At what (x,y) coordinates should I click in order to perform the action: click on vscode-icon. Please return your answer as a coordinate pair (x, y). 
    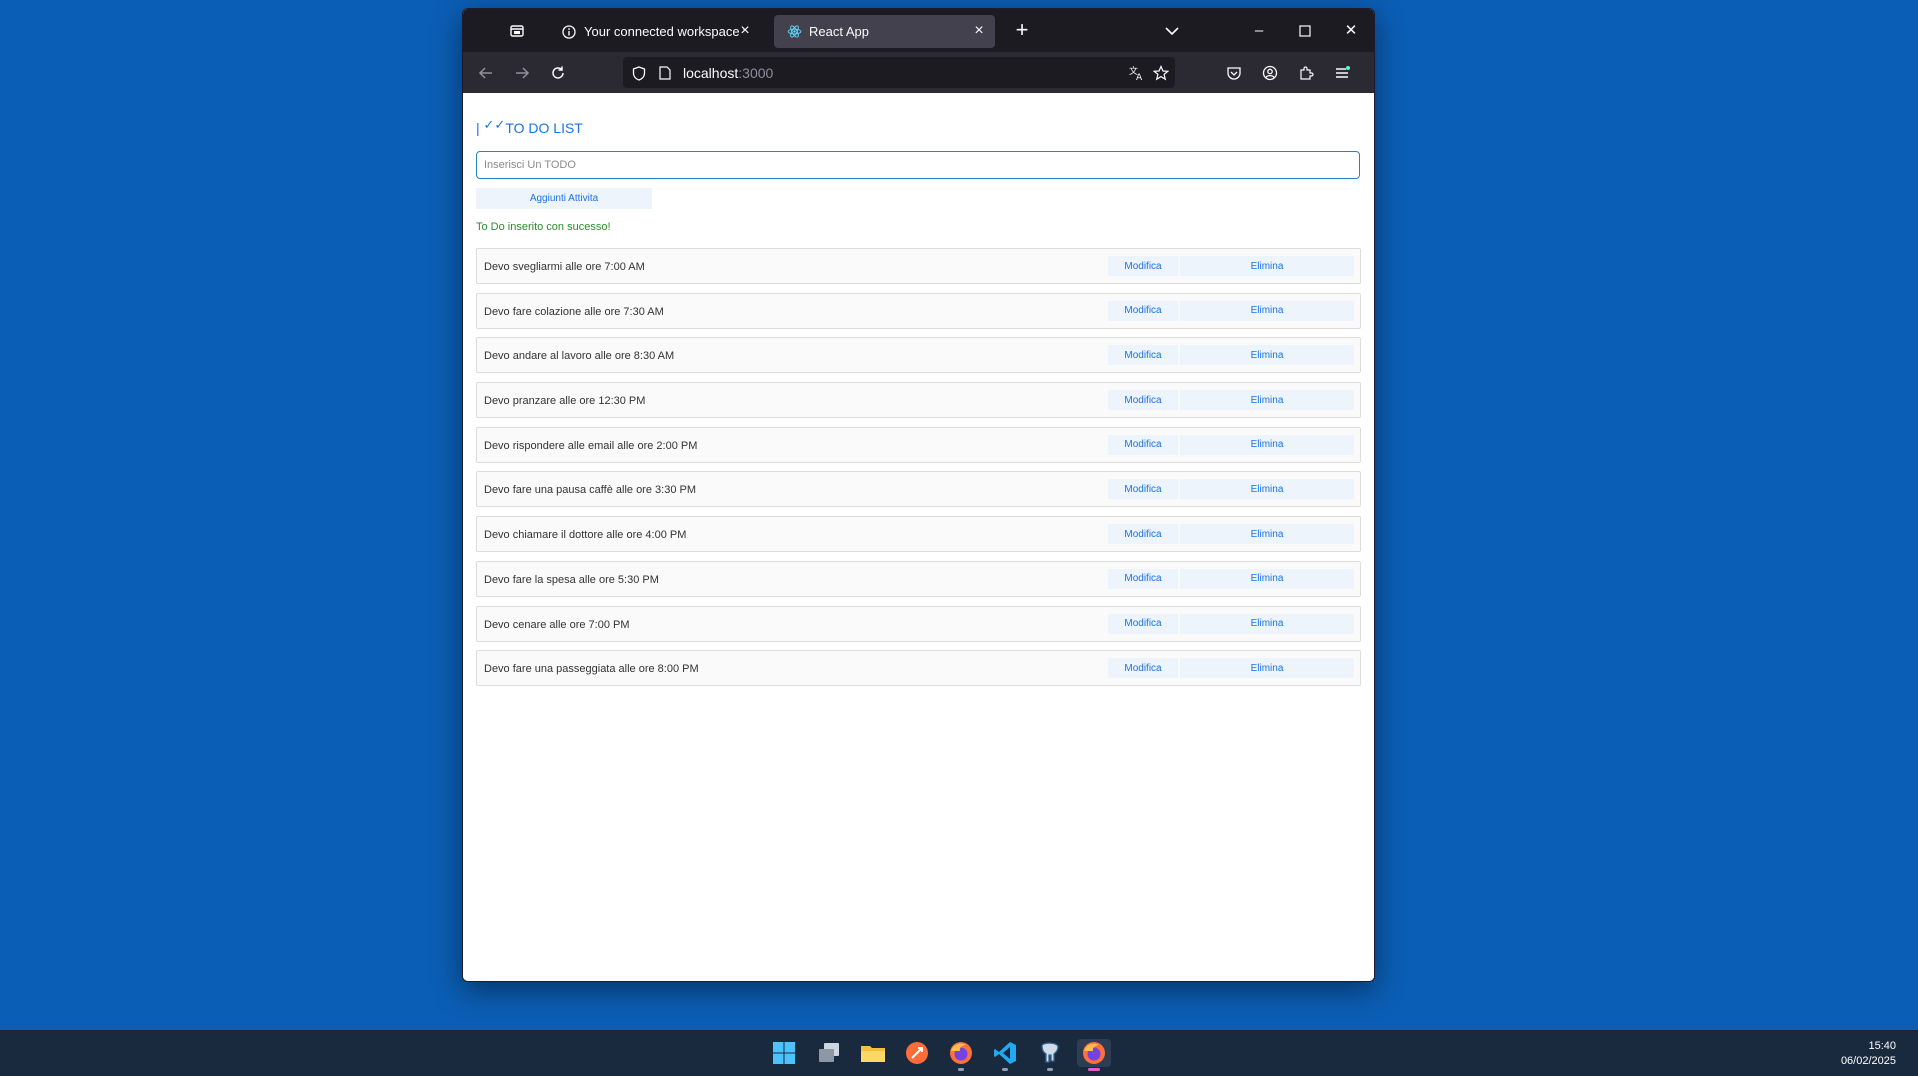
    Looking at the image, I should click on (1005, 1053).